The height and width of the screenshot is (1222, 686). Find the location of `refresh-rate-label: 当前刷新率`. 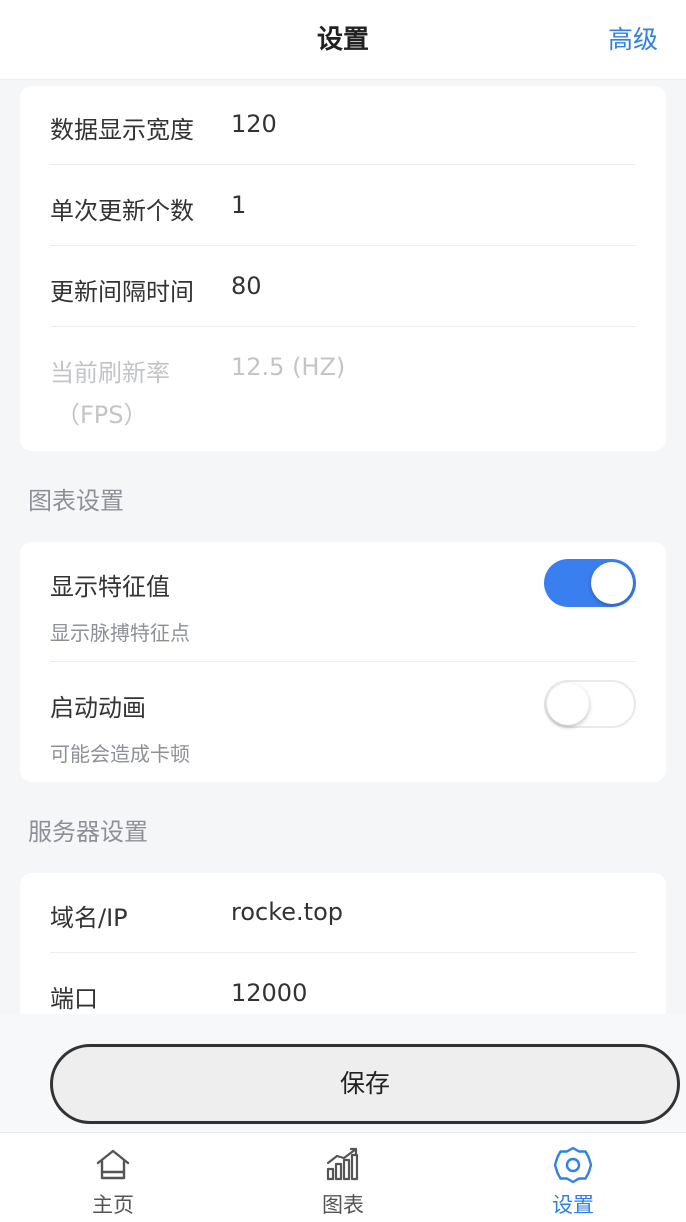

refresh-rate-label: 当前刷新率 is located at coordinates (110, 373).